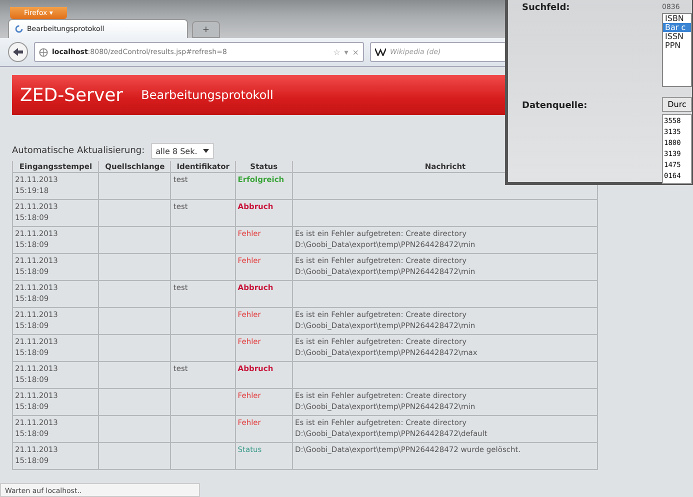 The image size is (693, 497). I want to click on page-title: Bearbeitungsprotokoll, so click(207, 95).